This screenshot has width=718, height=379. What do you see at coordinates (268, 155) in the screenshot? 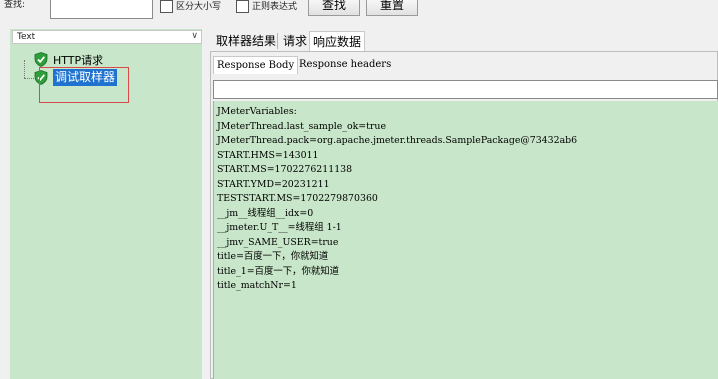
I see `variable-line: START.HMS=143011` at bounding box center [268, 155].